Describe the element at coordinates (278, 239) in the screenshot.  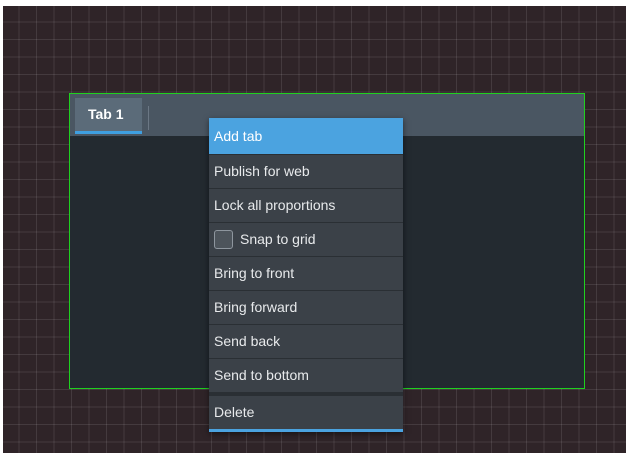
I see `menu-item-label: Snap to grid` at that location.